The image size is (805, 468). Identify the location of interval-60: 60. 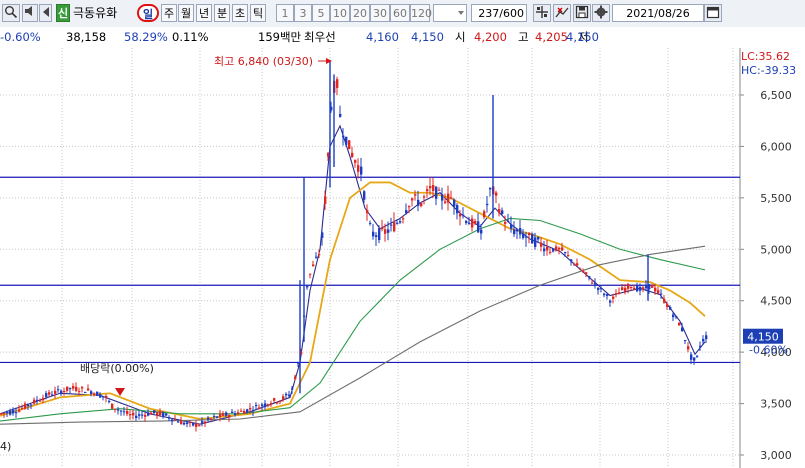
(400, 13).